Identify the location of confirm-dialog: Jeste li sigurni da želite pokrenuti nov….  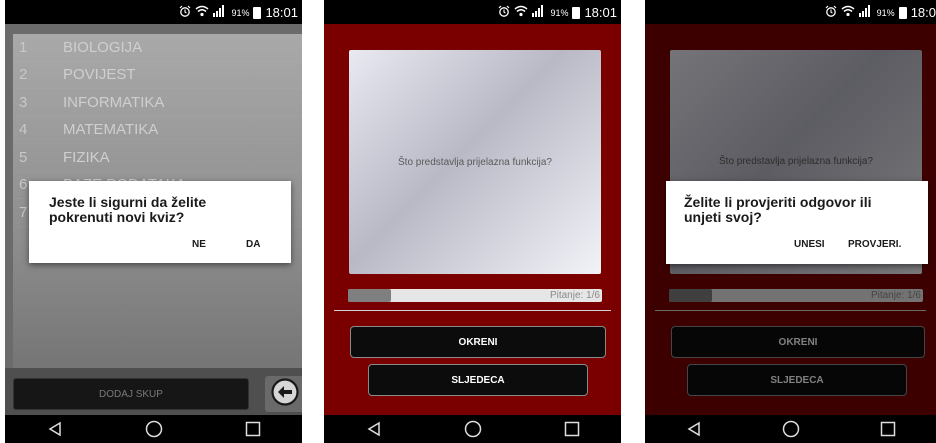
(160, 222).